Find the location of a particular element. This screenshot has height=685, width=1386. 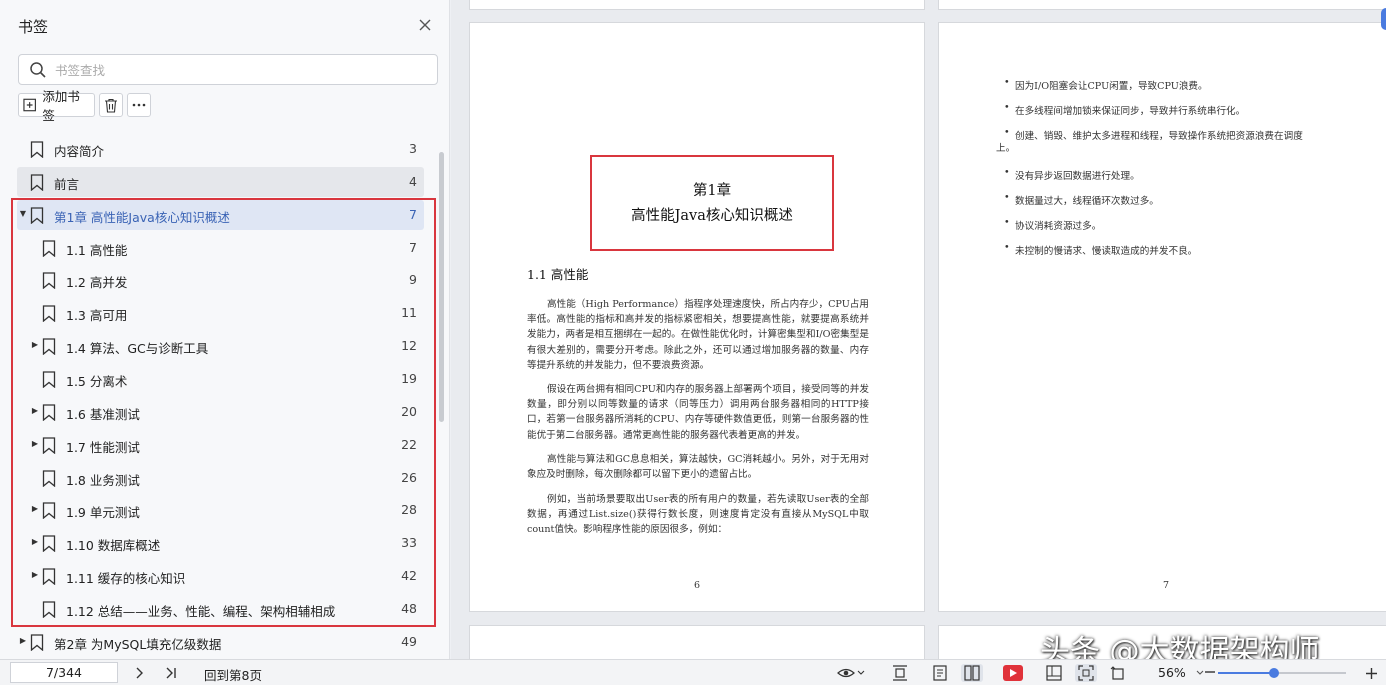

bookmark-label: 1.6 基准测试 is located at coordinates (103, 414).